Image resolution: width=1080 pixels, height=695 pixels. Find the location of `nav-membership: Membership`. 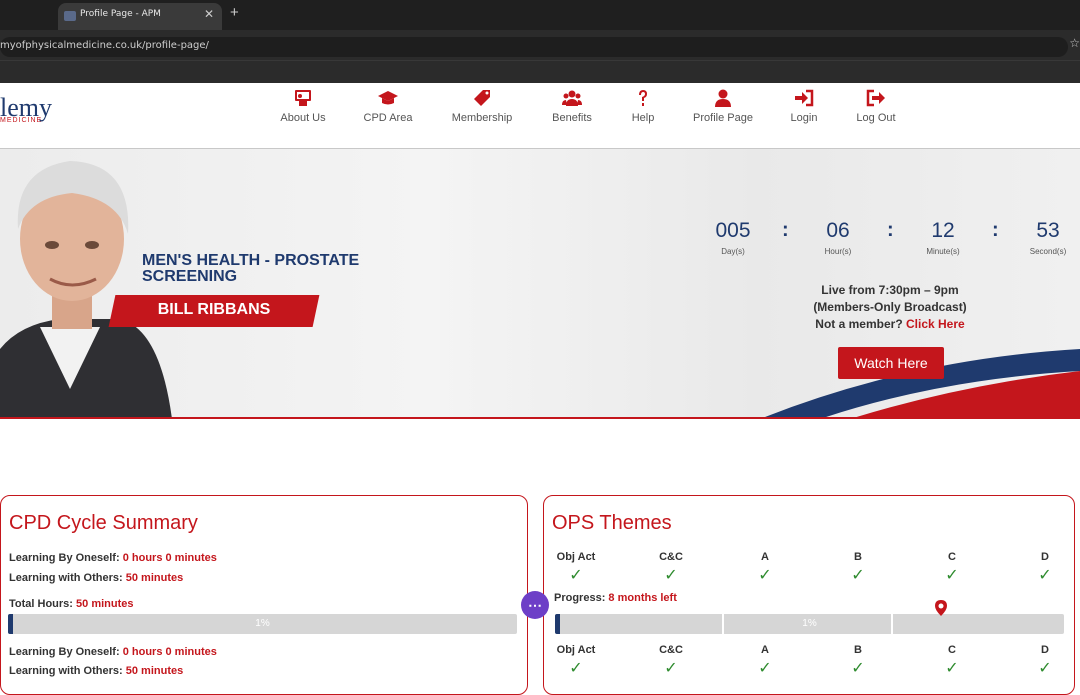

nav-membership: Membership is located at coordinates (482, 106).